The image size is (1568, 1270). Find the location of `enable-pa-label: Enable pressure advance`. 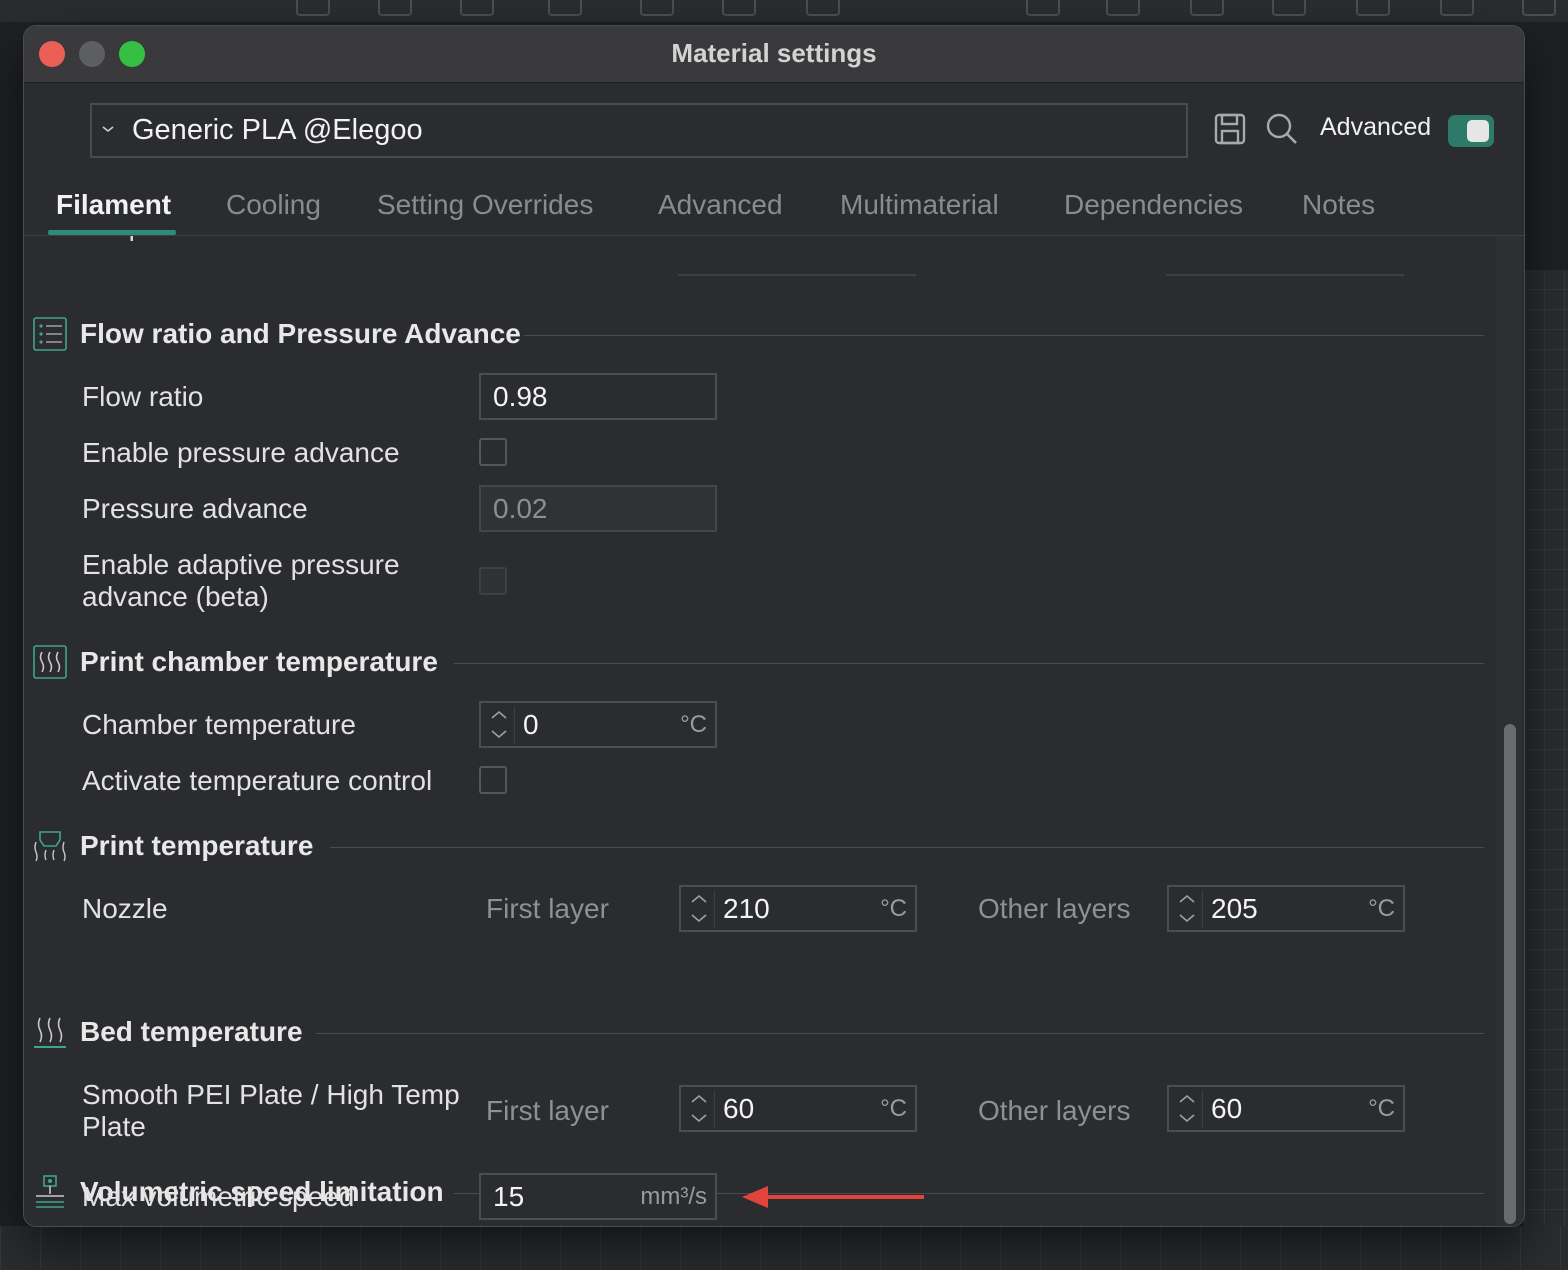

enable-pa-label: Enable pressure advance is located at coordinates (241, 452).